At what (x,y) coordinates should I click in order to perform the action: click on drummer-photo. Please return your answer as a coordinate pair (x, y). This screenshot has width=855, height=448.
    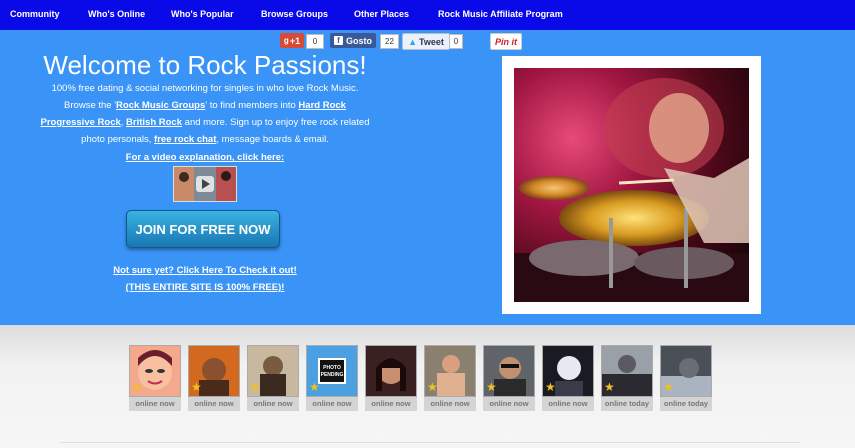
    Looking at the image, I should click on (631, 185).